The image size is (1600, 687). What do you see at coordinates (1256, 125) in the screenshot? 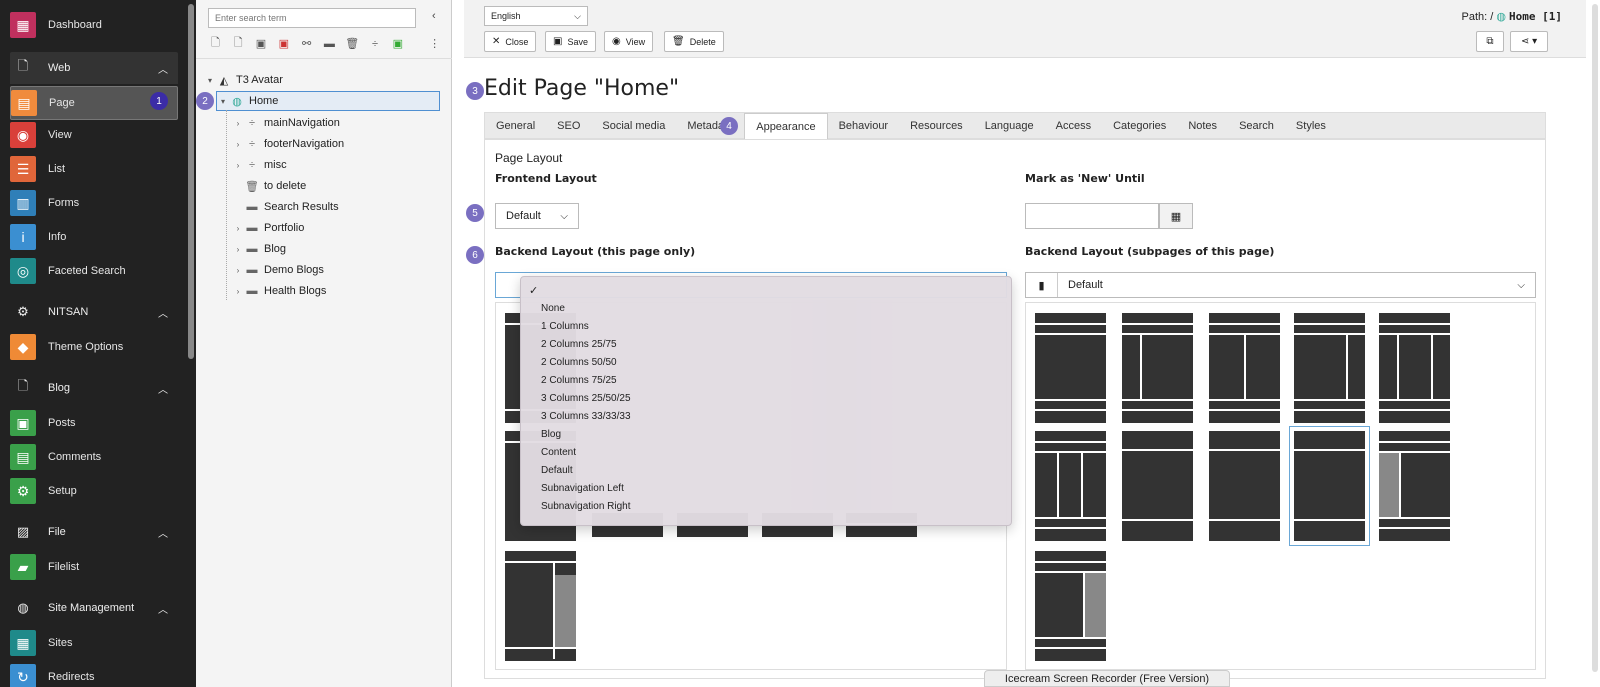
I see `tab-search: Search` at bounding box center [1256, 125].